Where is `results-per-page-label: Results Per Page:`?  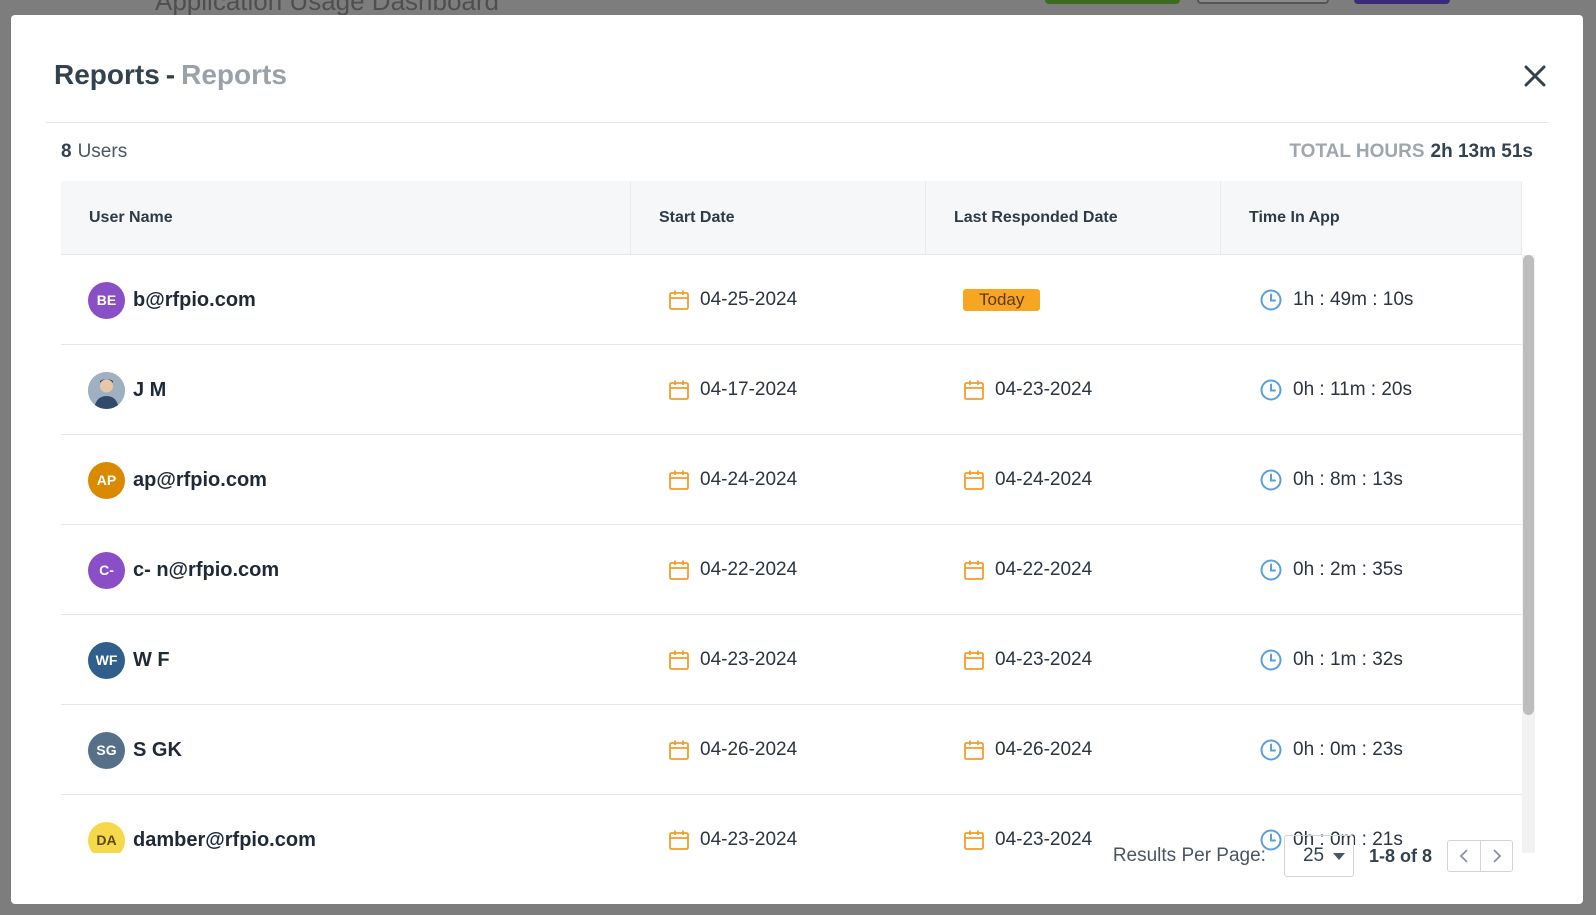 results-per-page-label: Results Per Page: is located at coordinates (1189, 855).